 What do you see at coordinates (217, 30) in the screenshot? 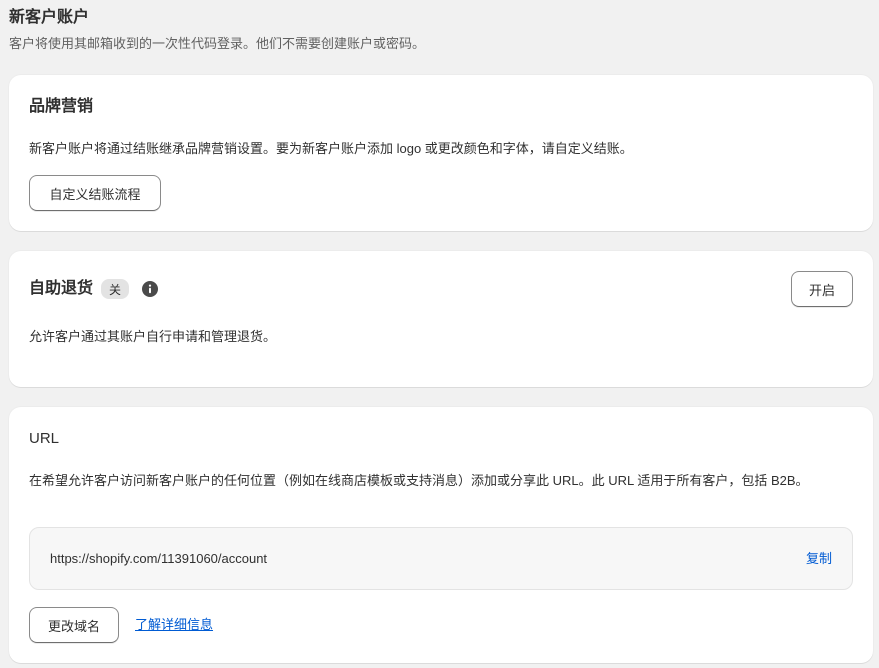
I see `section-header: 新客户账户 客户将使用其邮箱收到的一次性代码登录。他们不需要创建账户或密码。` at bounding box center [217, 30].